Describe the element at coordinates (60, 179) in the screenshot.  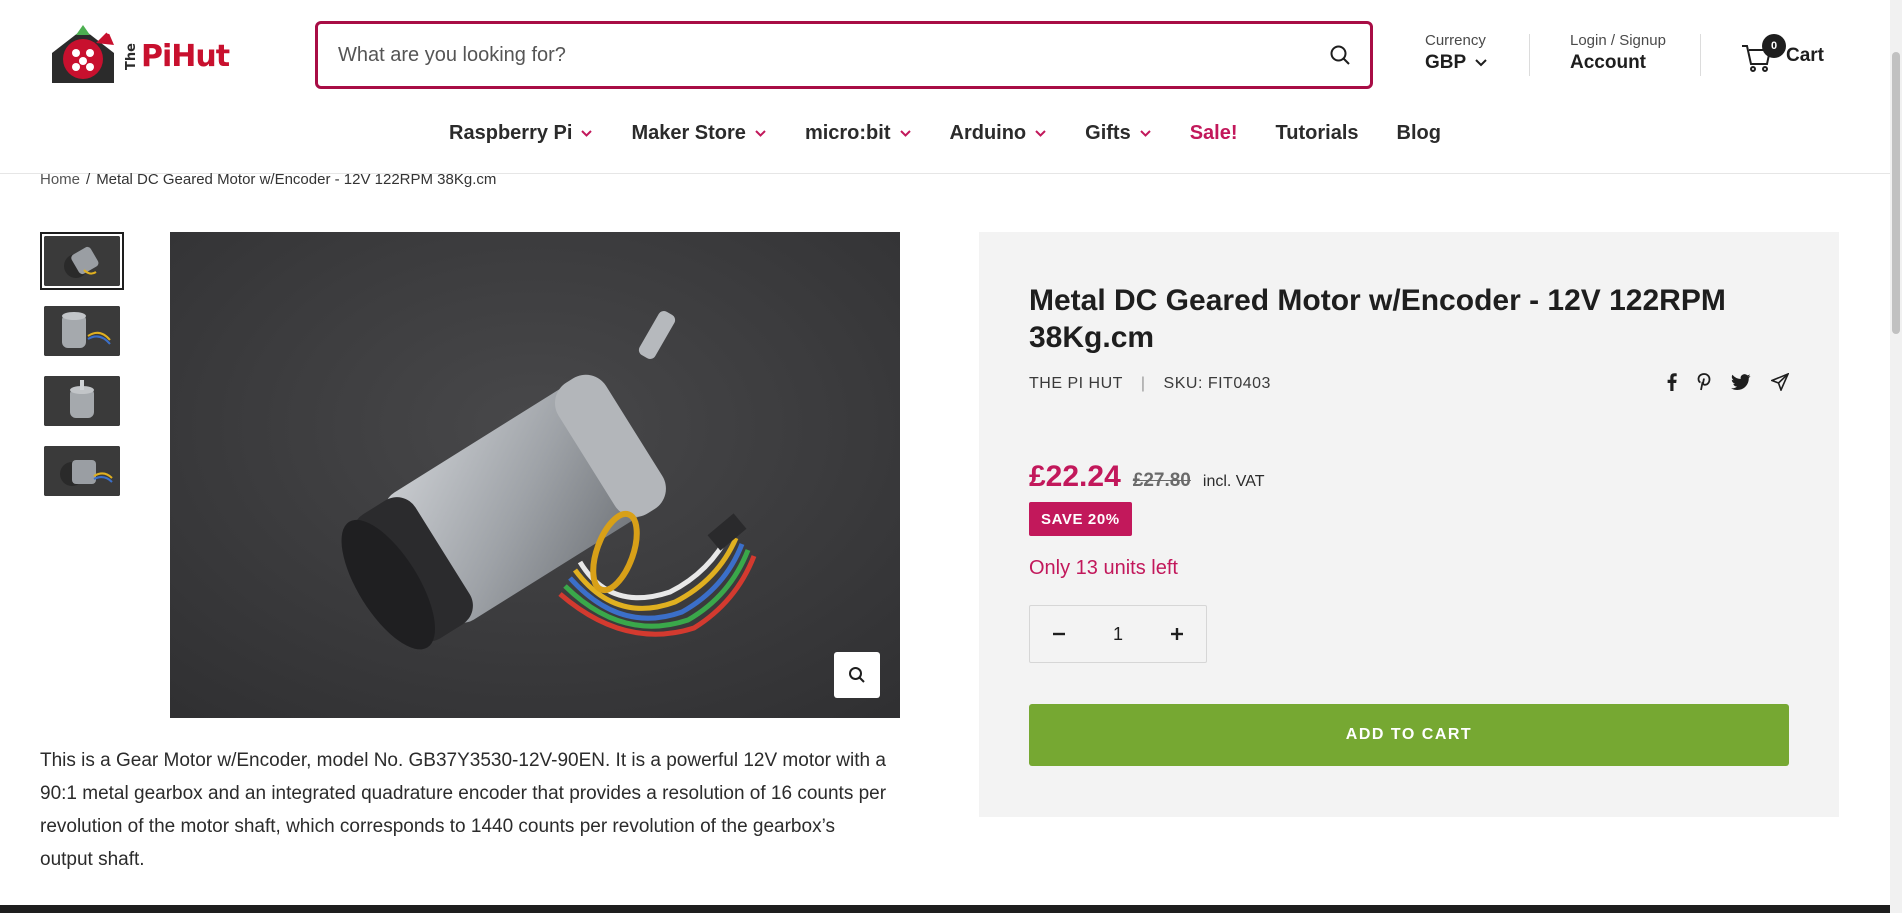
I see `breadcrumb-home: Home` at that location.